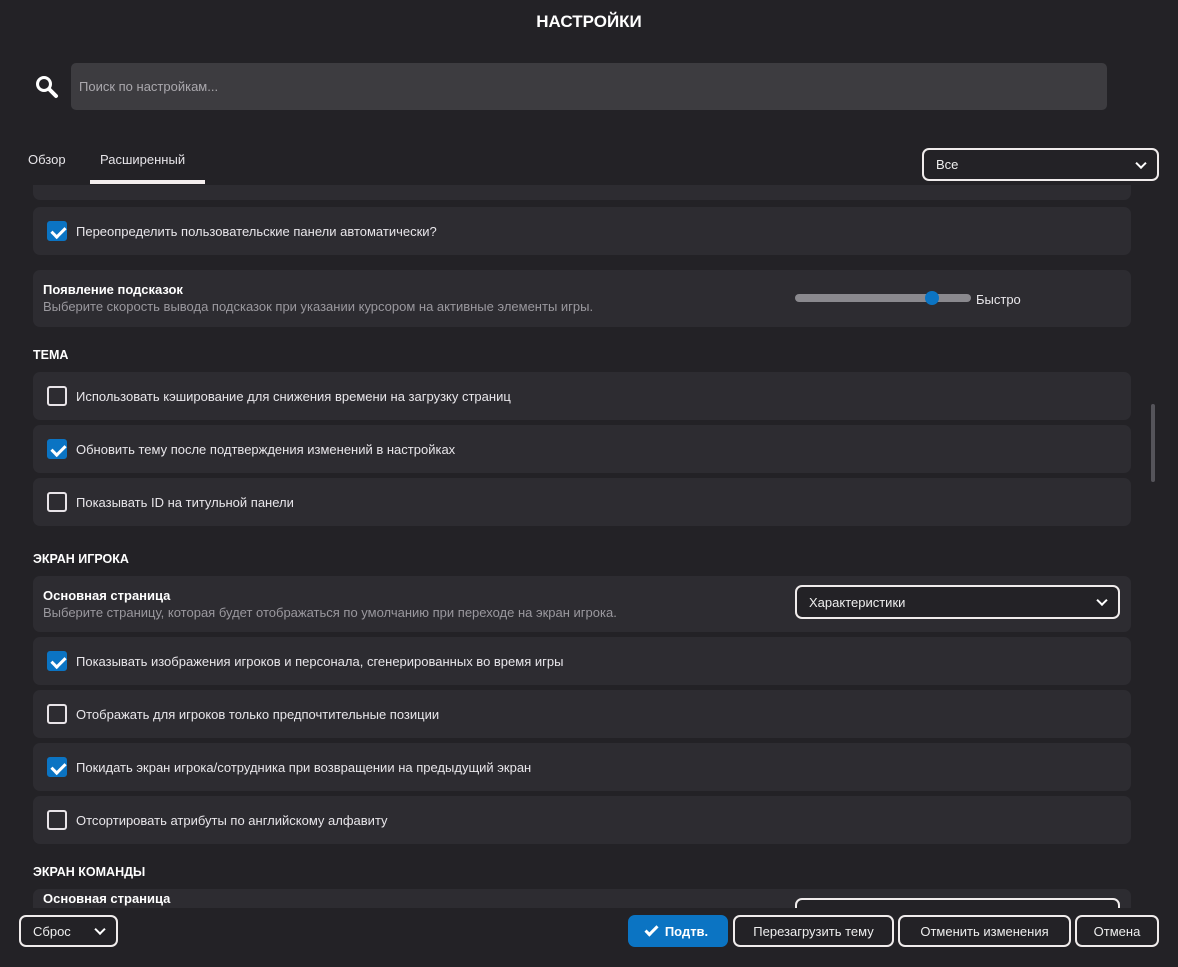 This screenshot has width=1178, height=967. What do you see at coordinates (686, 931) in the screenshot?
I see `confirm-label: Подтв.` at bounding box center [686, 931].